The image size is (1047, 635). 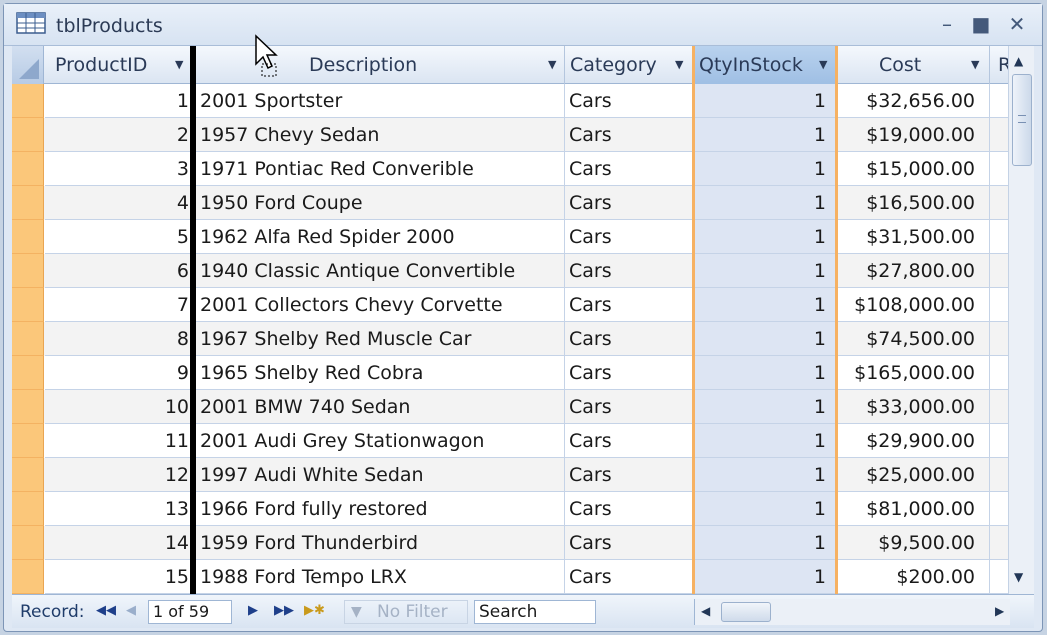 I want to click on header-product-id: ProductID ▼, so click(x=118, y=65).